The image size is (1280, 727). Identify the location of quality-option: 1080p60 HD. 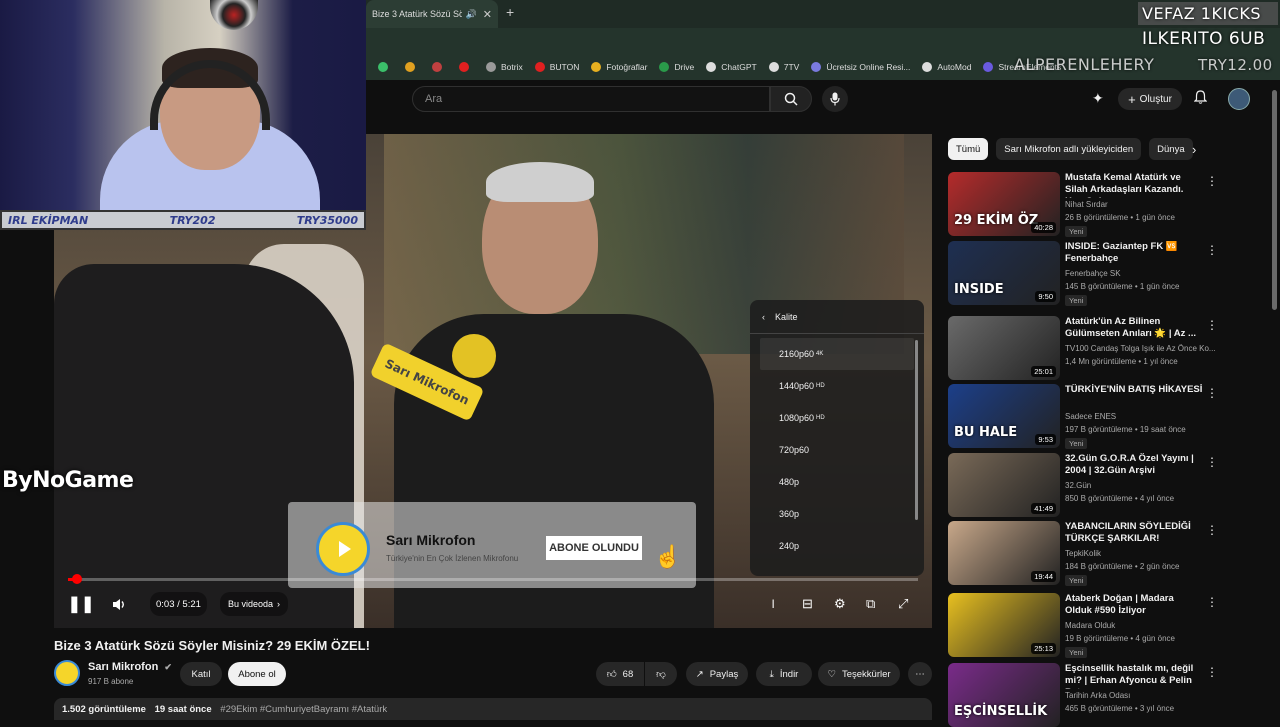
(837, 418).